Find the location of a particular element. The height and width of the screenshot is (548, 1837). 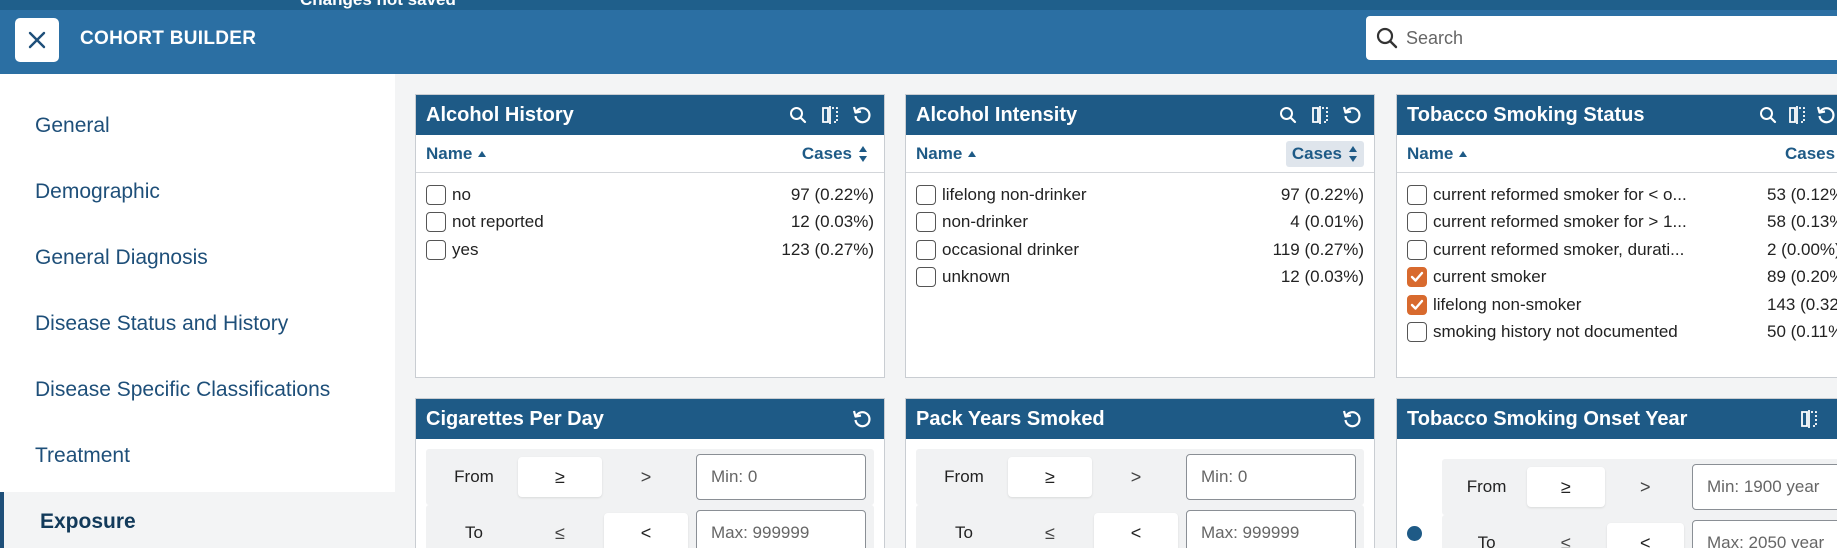

range-radio-button is located at coordinates (1414, 533).